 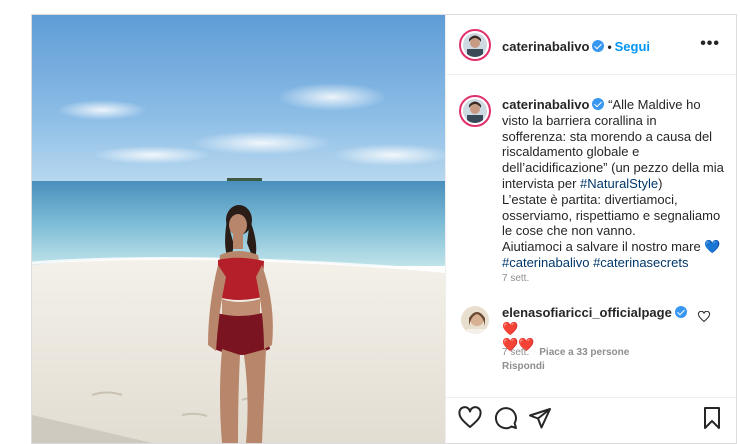 I want to click on red-heart-emoji: ❤️, so click(x=510, y=328).